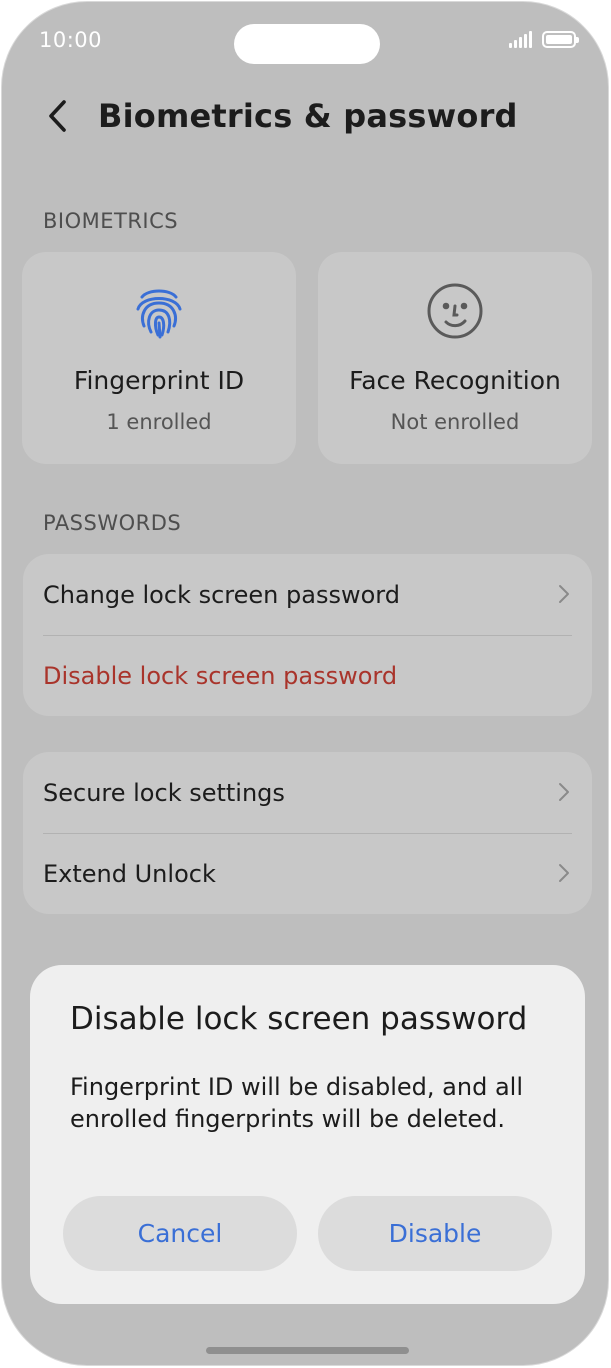 The height and width of the screenshot is (1368, 611). What do you see at coordinates (159, 380) in the screenshot?
I see `fingerprint-name: Fingerprint ID` at bounding box center [159, 380].